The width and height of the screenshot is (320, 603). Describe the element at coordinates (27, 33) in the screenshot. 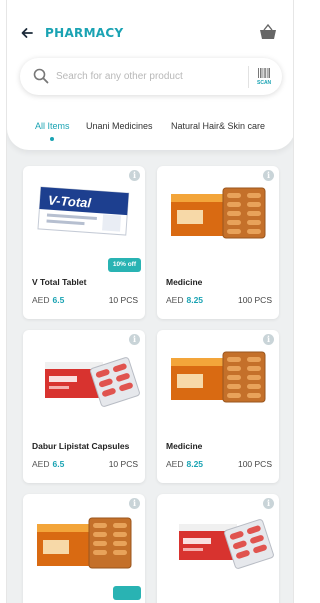

I see `arrow-left-icon` at that location.